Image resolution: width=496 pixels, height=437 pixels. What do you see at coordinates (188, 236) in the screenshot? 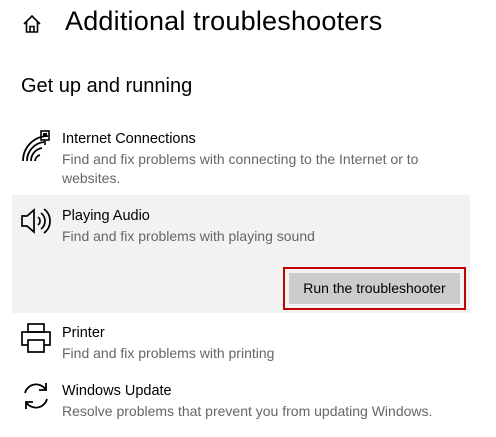
I see `item-description: Find and fix problems with playing sound` at bounding box center [188, 236].